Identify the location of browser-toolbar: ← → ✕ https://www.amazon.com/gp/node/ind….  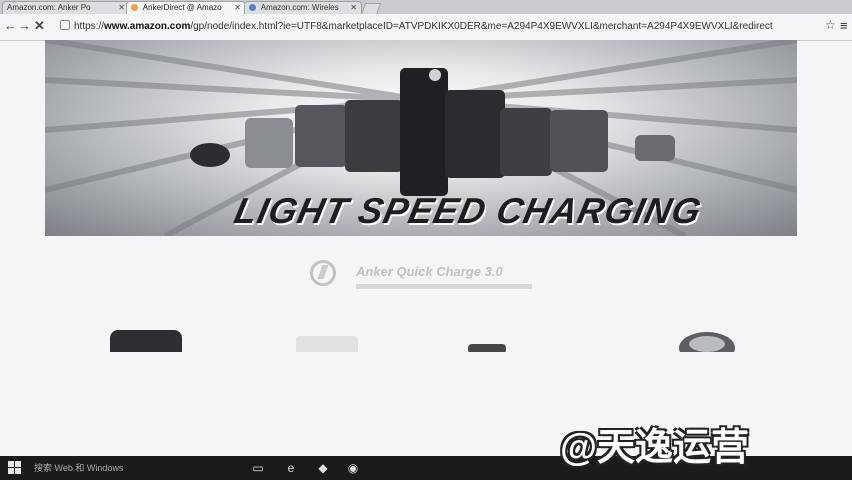
(426, 27).